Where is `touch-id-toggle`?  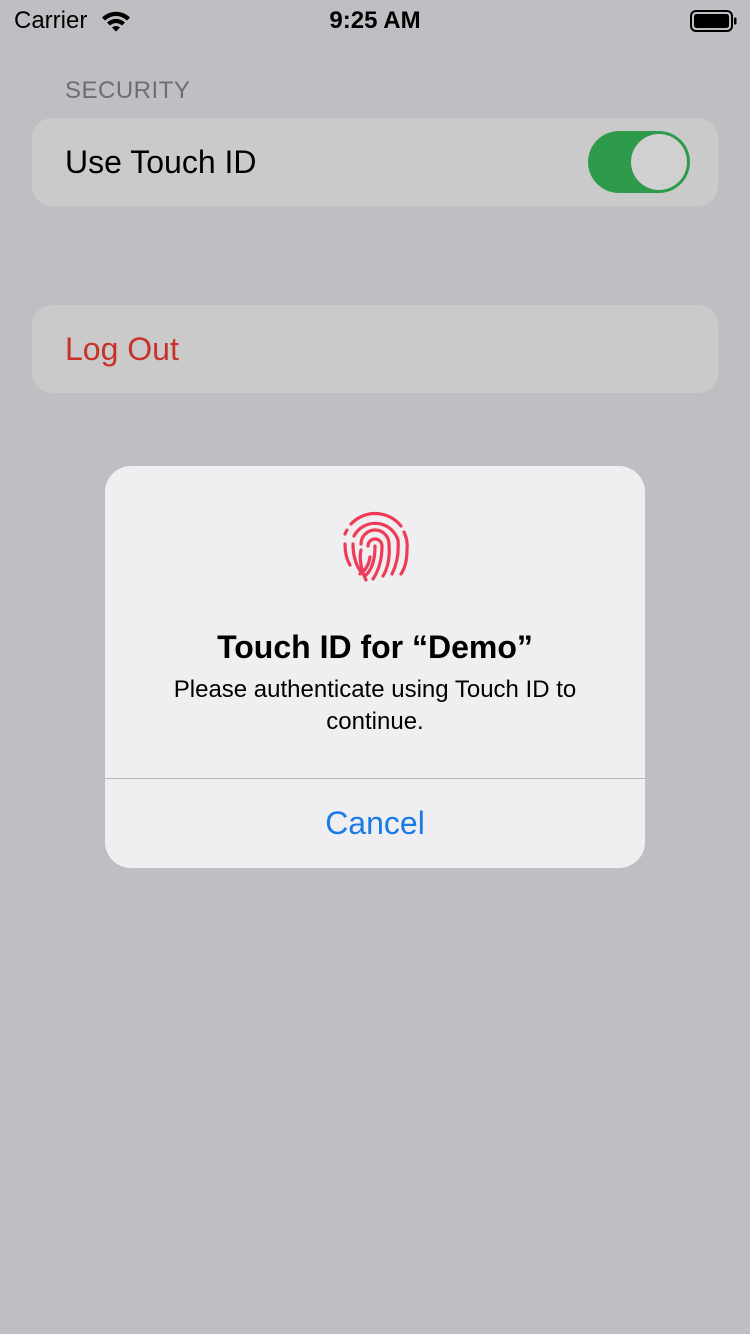
touch-id-toggle is located at coordinates (639, 162).